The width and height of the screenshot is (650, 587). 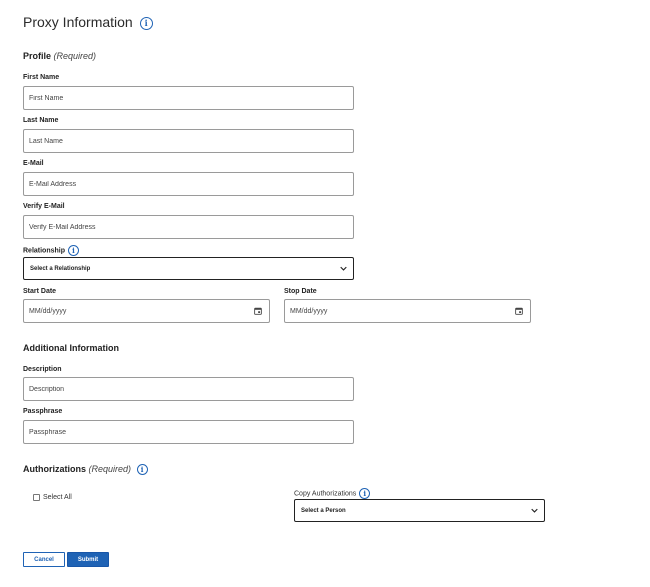 What do you see at coordinates (188, 227) in the screenshot?
I see `verify-email-input` at bounding box center [188, 227].